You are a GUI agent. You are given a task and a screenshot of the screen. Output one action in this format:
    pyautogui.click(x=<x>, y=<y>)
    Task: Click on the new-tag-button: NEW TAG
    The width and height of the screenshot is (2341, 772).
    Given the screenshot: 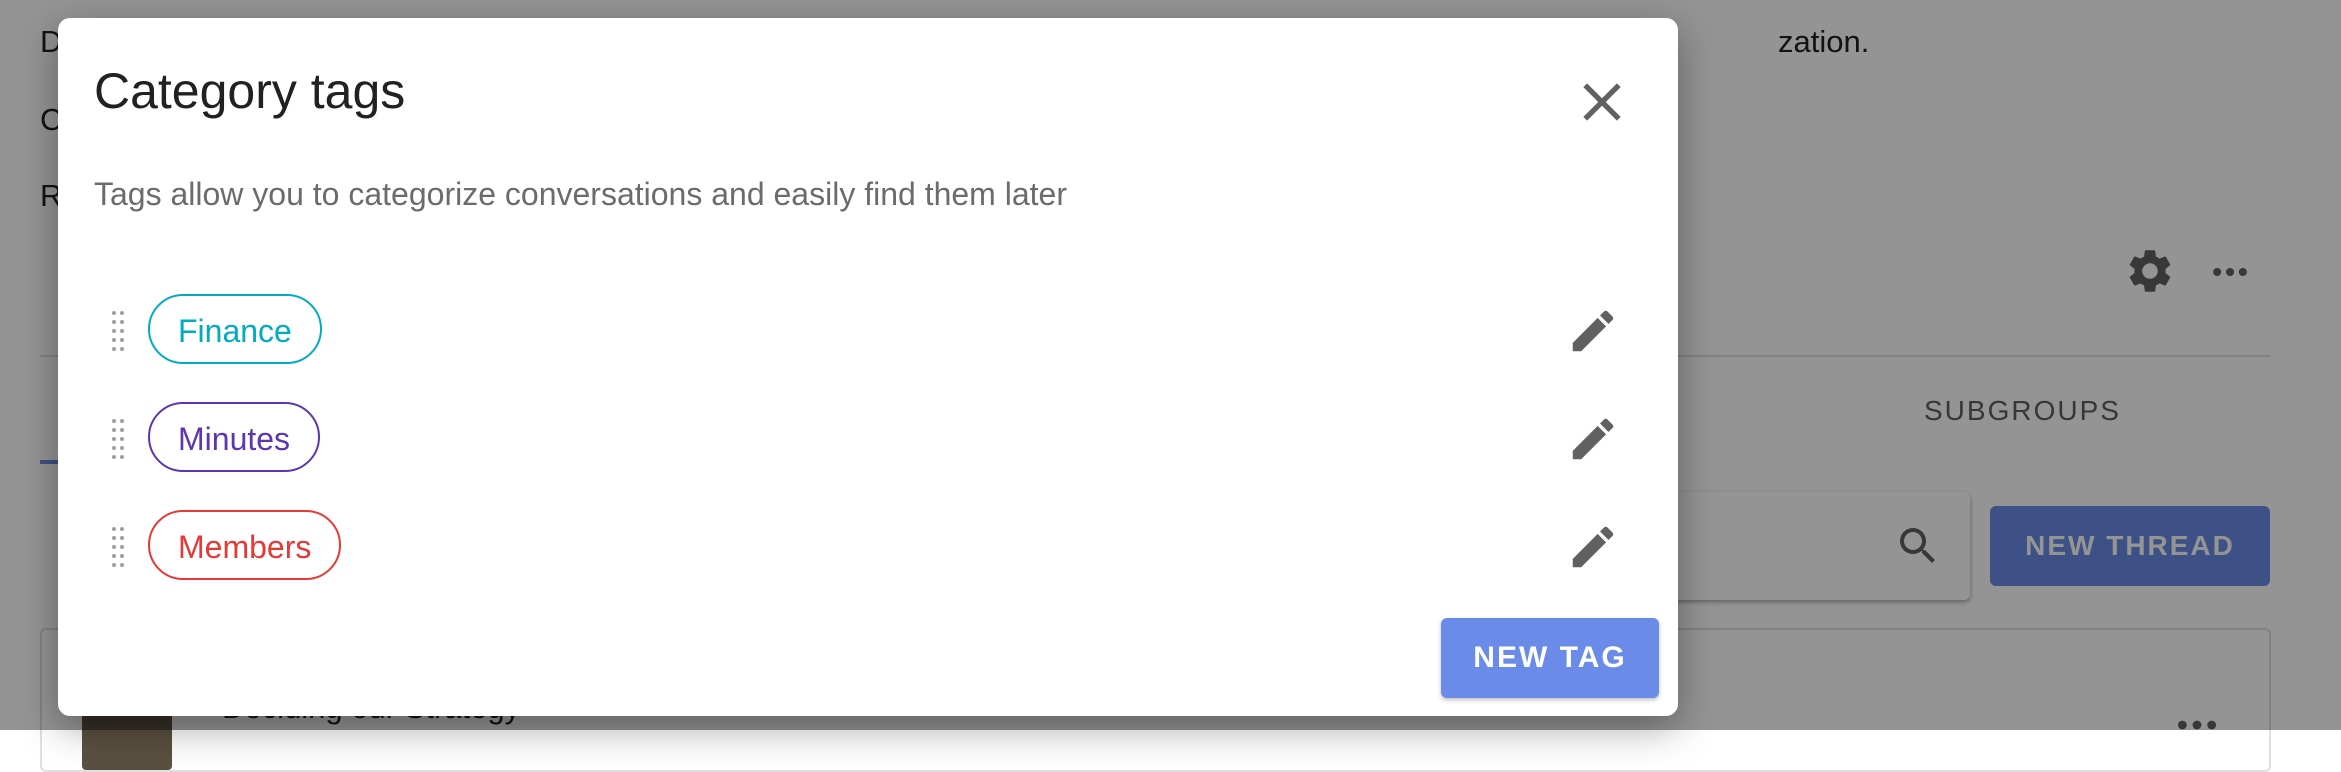 What is the action you would take?
    pyautogui.click(x=1550, y=658)
    